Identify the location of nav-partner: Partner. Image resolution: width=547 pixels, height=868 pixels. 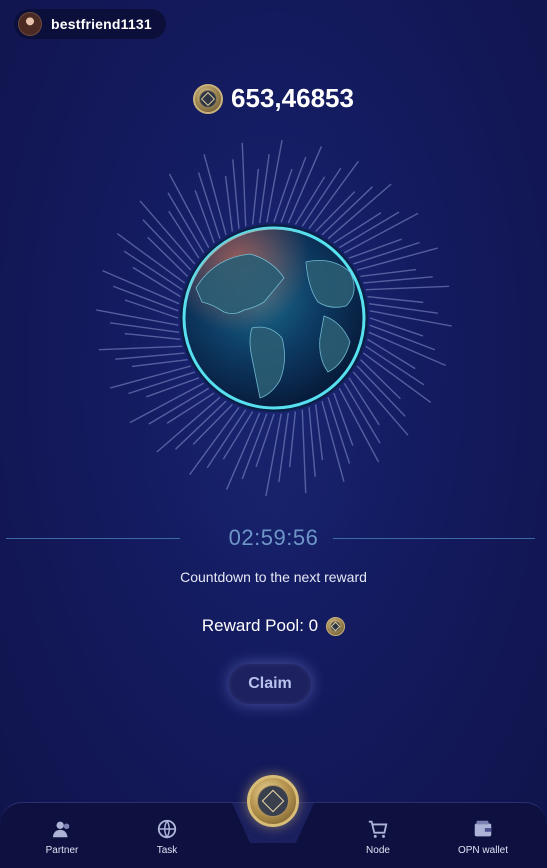
(62, 837).